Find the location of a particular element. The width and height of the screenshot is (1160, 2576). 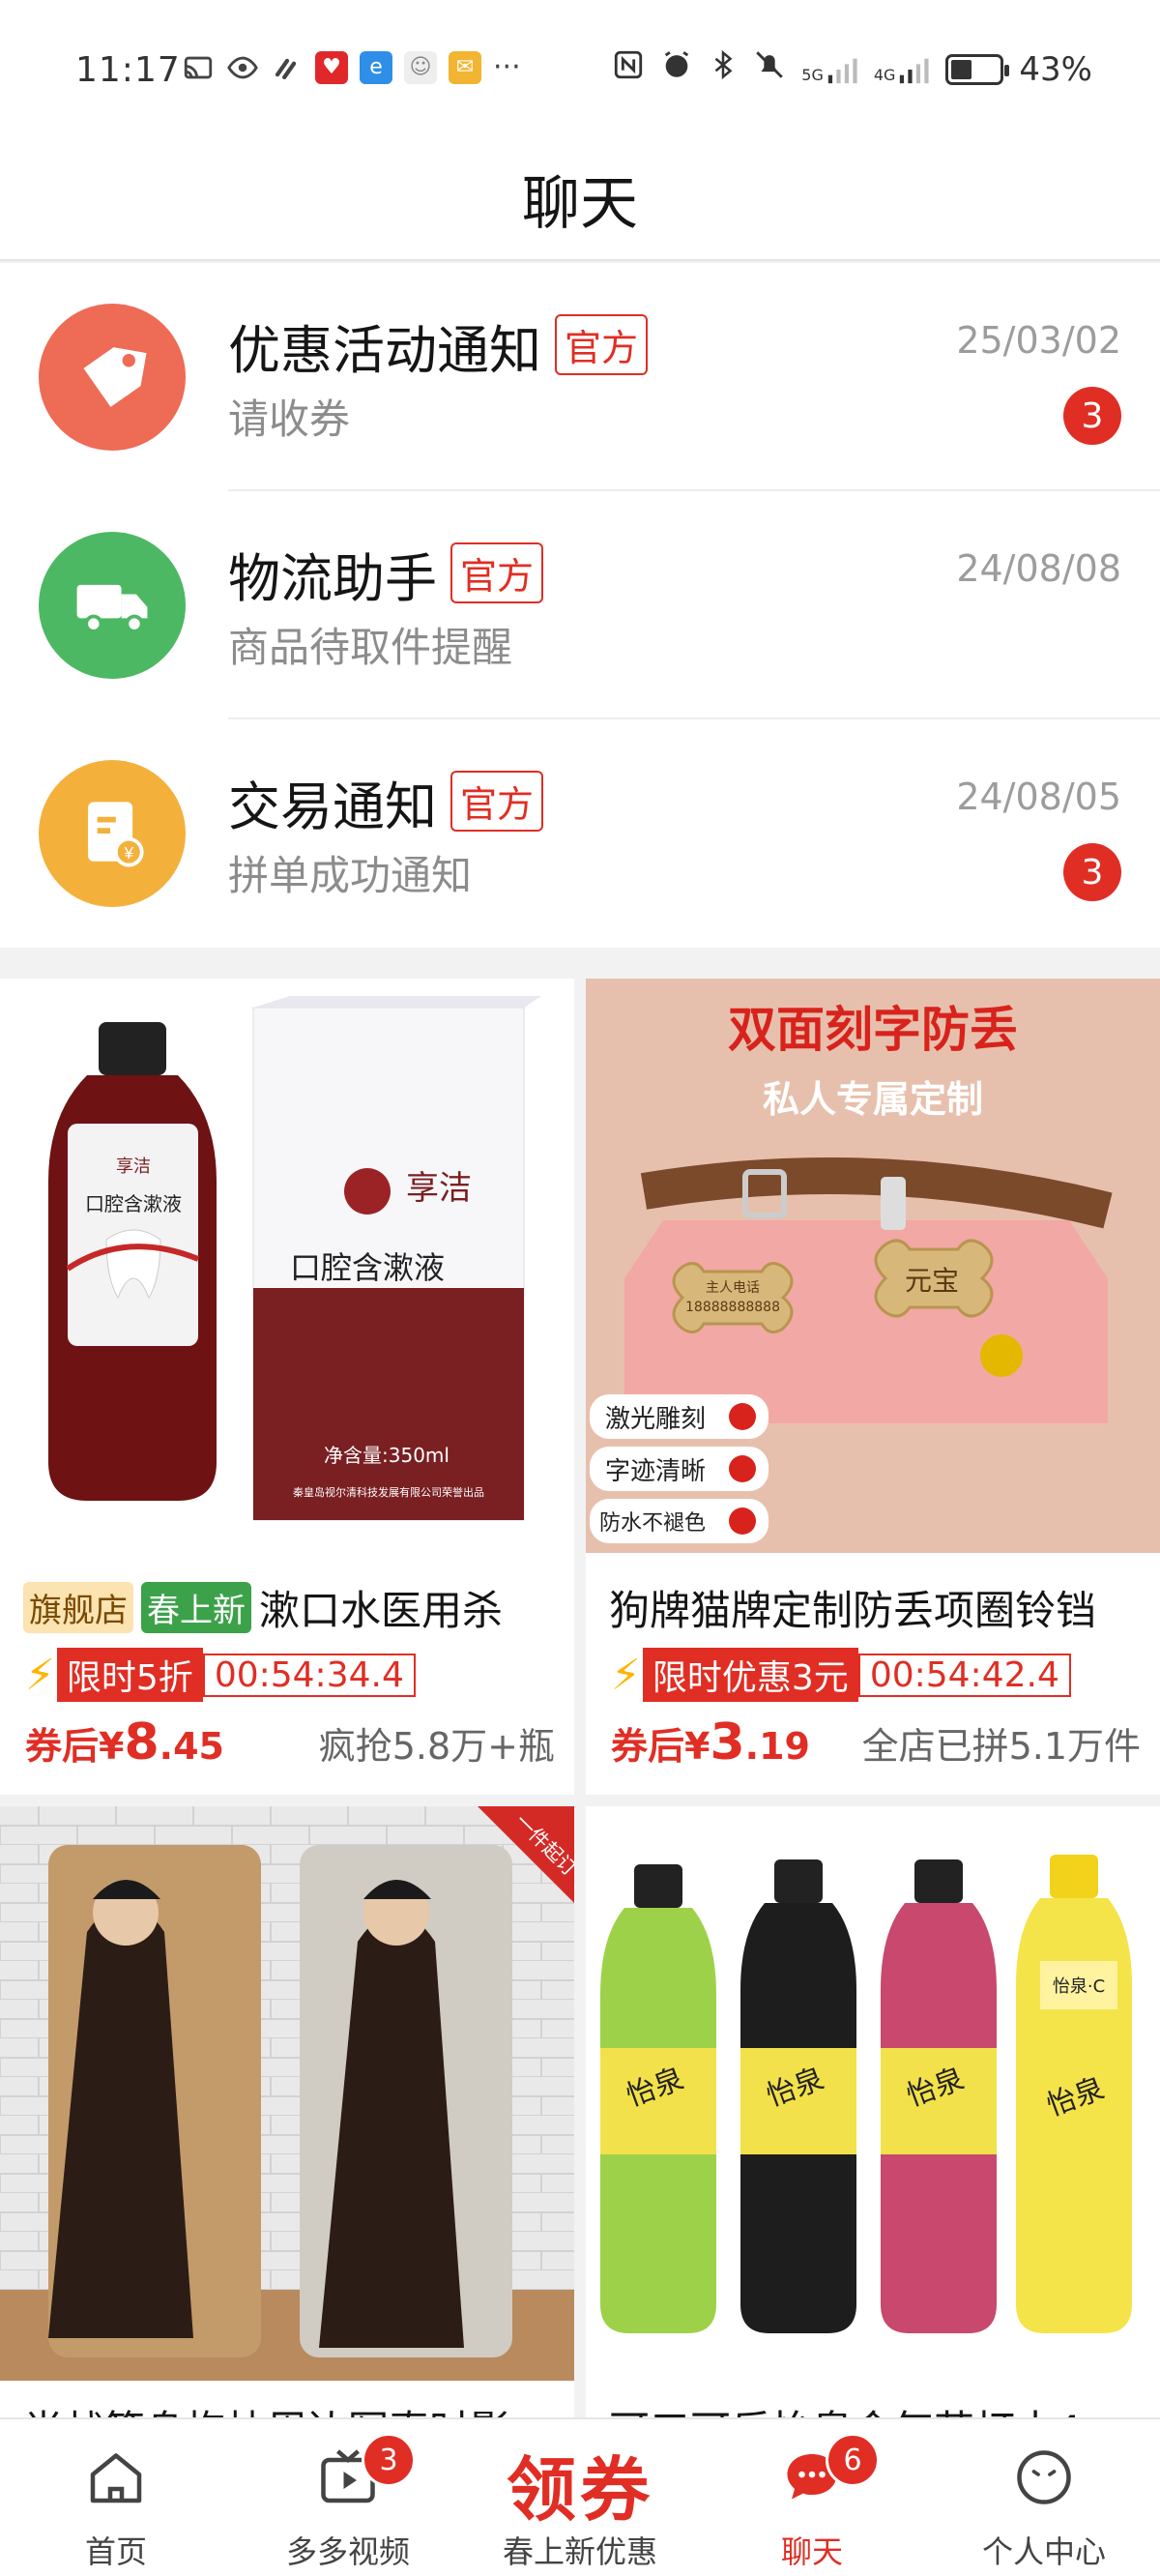

product-title: 旗舰店 春上新 漱口水医用杀 is located at coordinates (294, 1607).